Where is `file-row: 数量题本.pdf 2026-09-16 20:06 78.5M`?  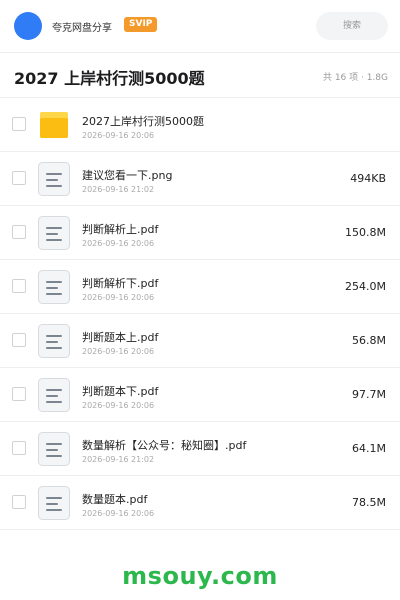 file-row: 数量题本.pdf 2026-09-16 20:06 78.5M is located at coordinates (200, 503).